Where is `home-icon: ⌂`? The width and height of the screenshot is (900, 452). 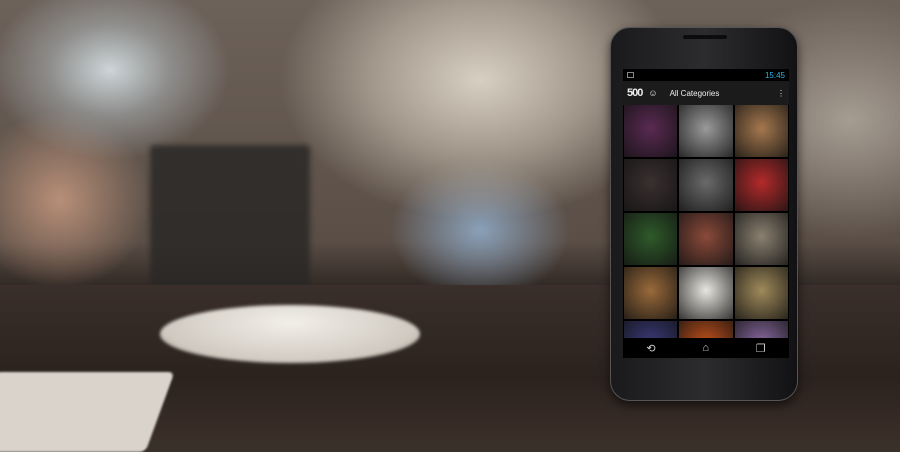
home-icon: ⌂ is located at coordinates (705, 348).